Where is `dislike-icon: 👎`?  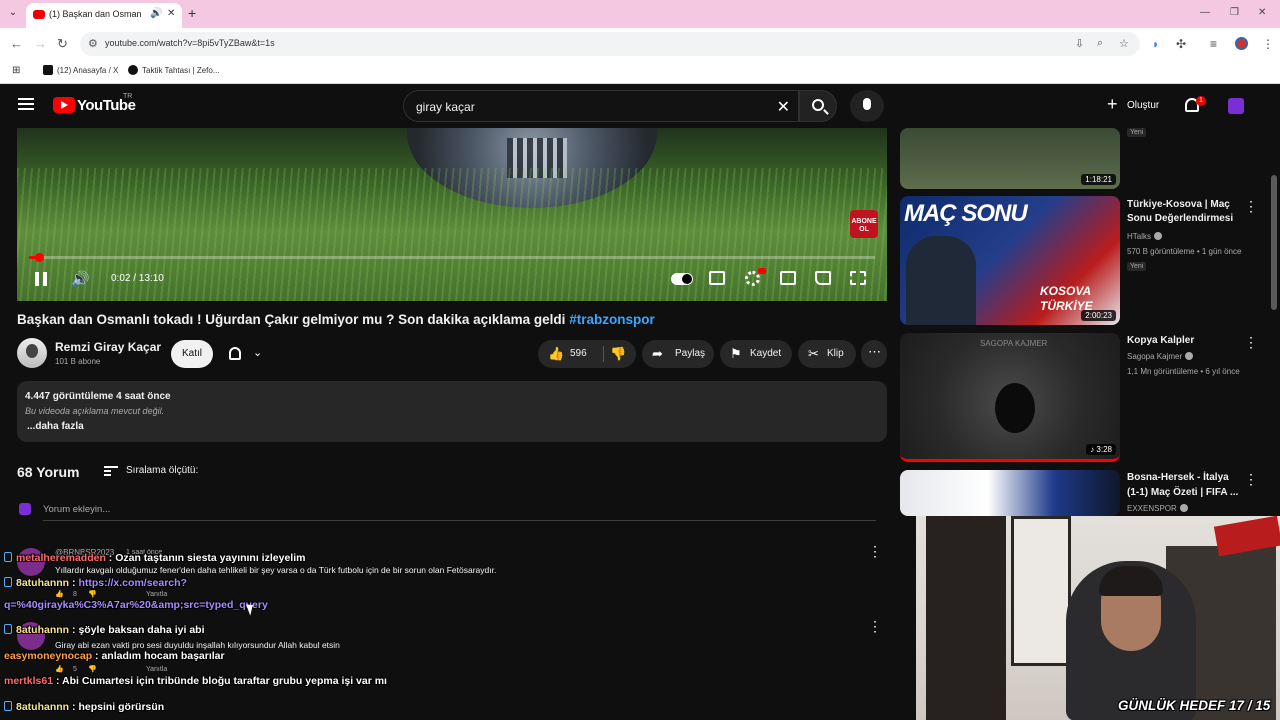
dislike-icon: 👎 is located at coordinates (618, 354).